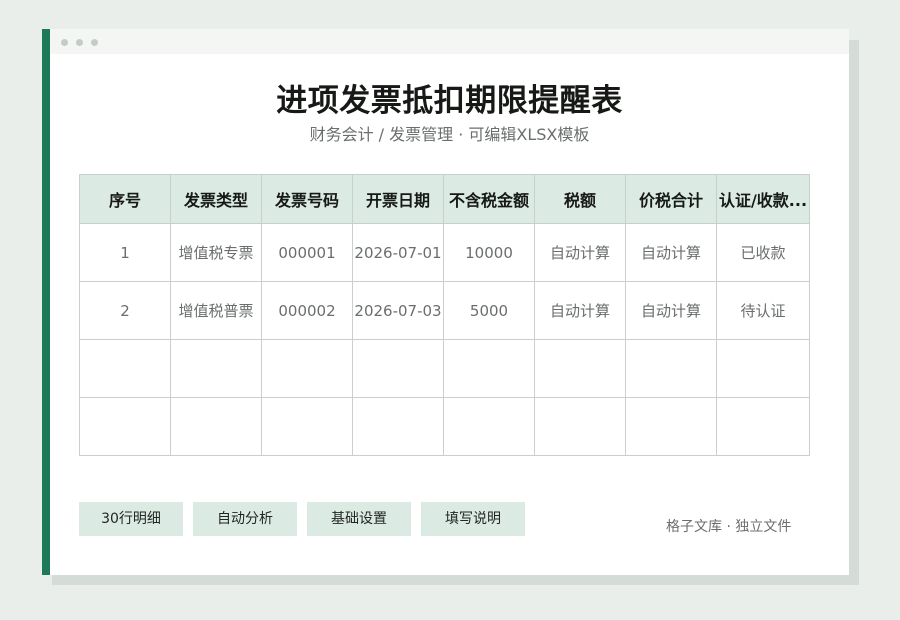  Describe the element at coordinates (449, 41) in the screenshot. I see `window-titlebar` at that location.